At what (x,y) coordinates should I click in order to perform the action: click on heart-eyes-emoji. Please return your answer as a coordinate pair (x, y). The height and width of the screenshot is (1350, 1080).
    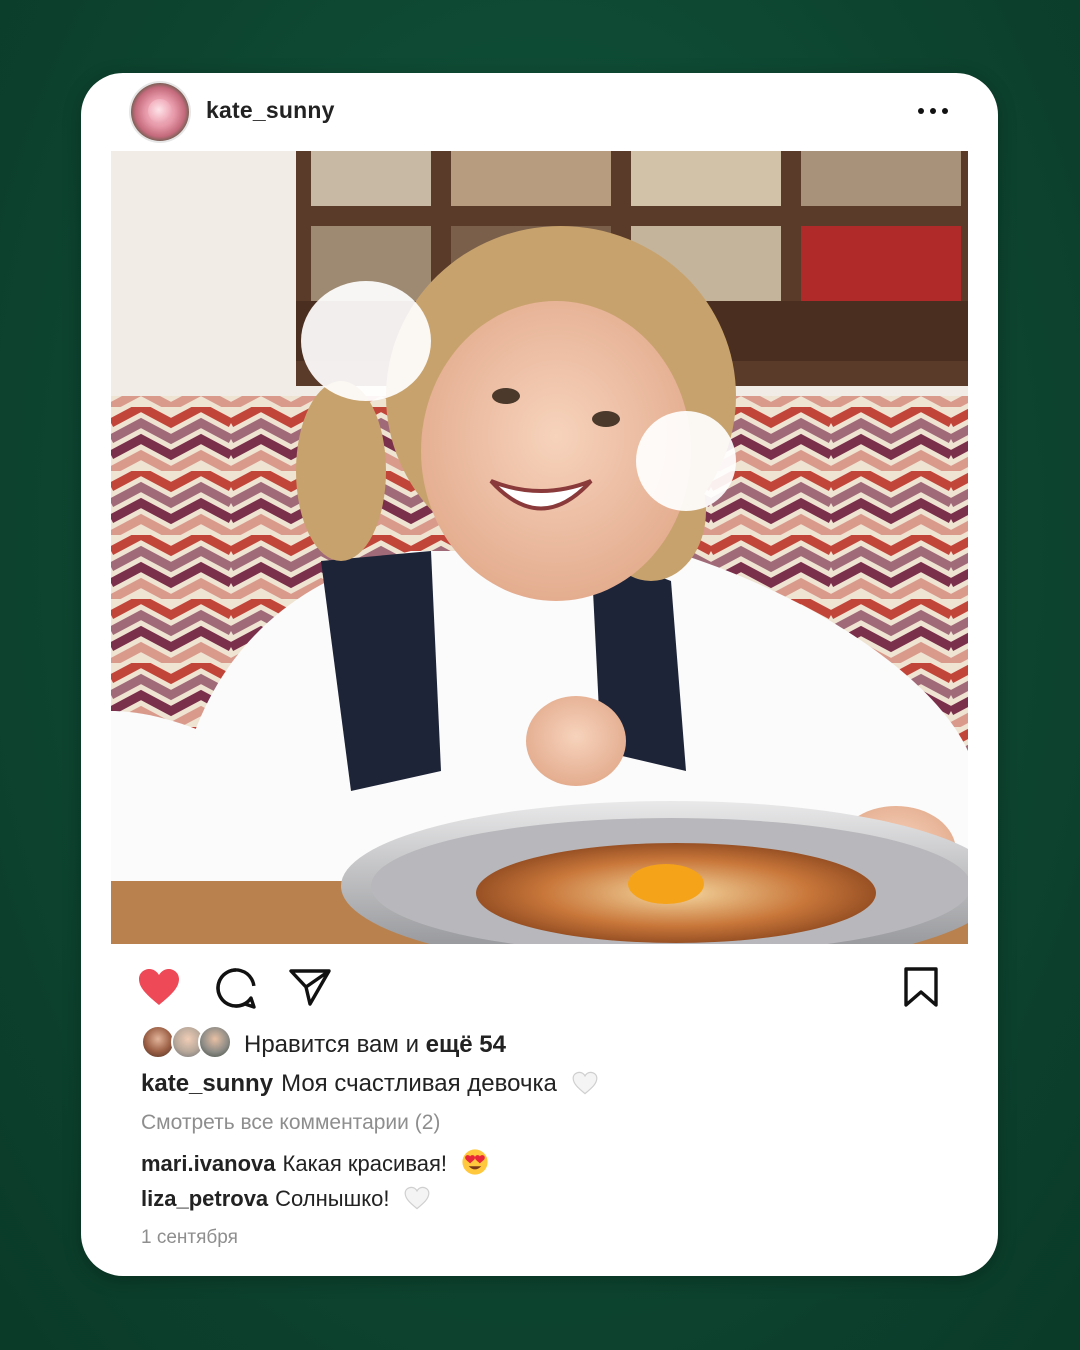
    Looking at the image, I should click on (475, 1162).